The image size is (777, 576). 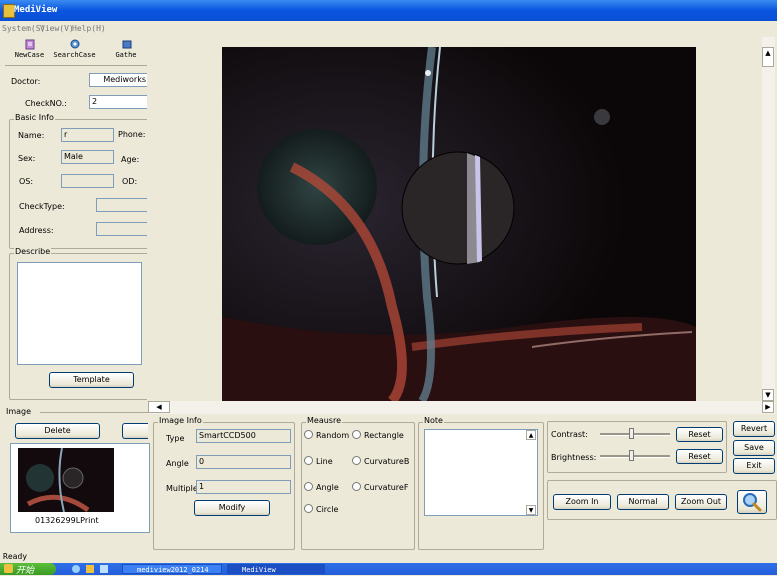 I want to click on checktype-field, so click(x=121, y=205).